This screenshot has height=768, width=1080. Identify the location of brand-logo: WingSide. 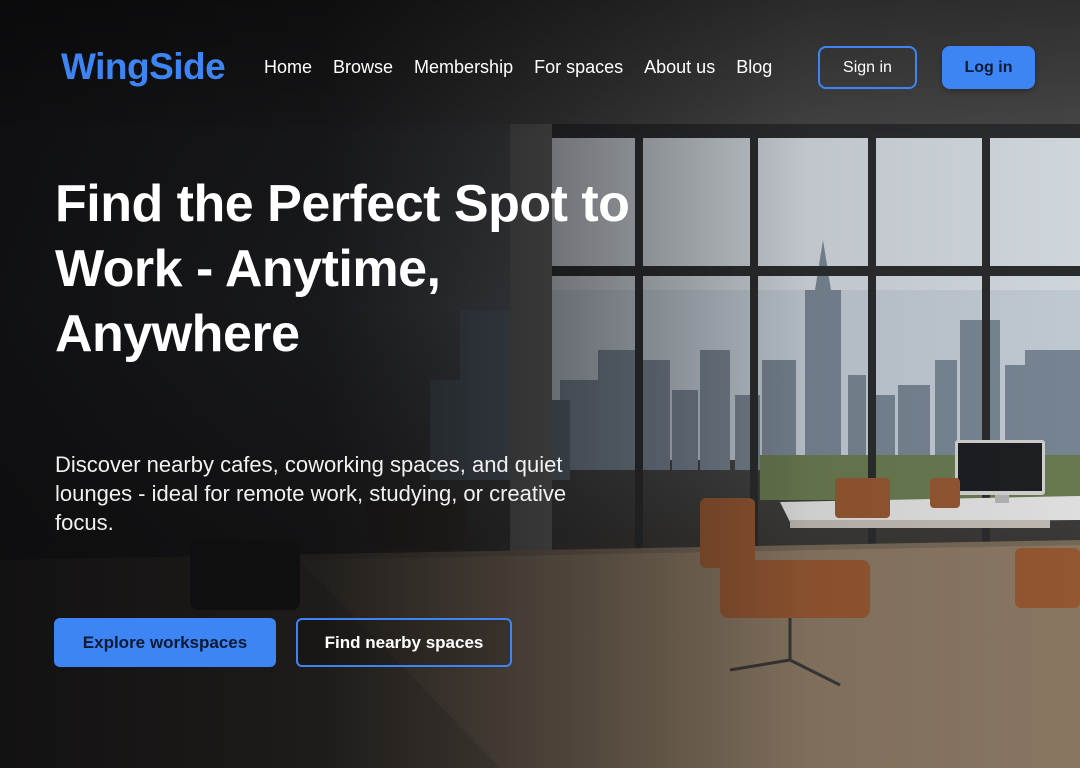
(143, 67).